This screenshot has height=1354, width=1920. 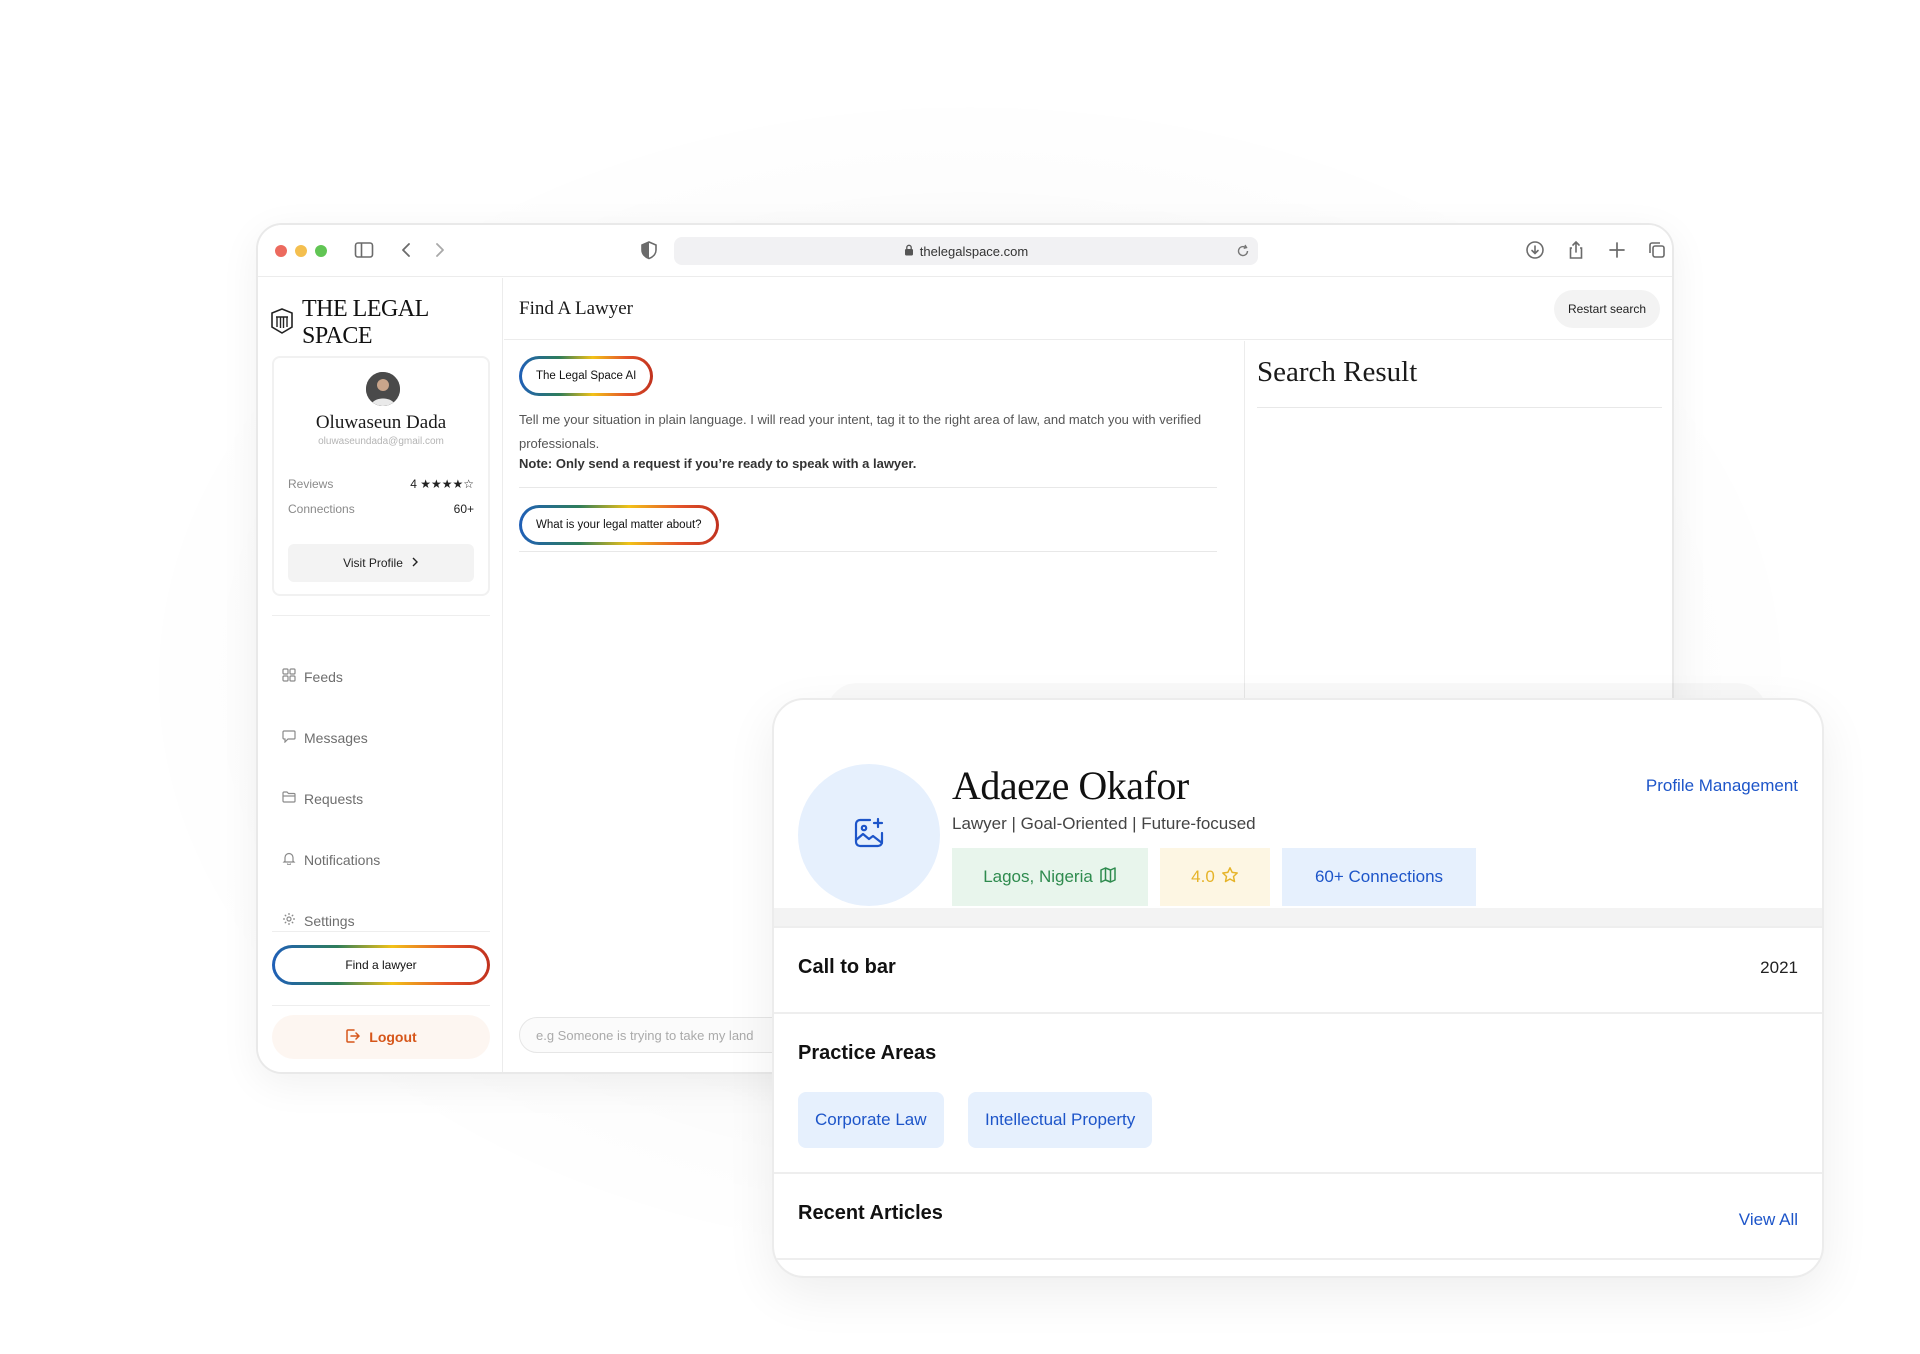 What do you see at coordinates (321, 251) in the screenshot?
I see `maximize-window-button` at bounding box center [321, 251].